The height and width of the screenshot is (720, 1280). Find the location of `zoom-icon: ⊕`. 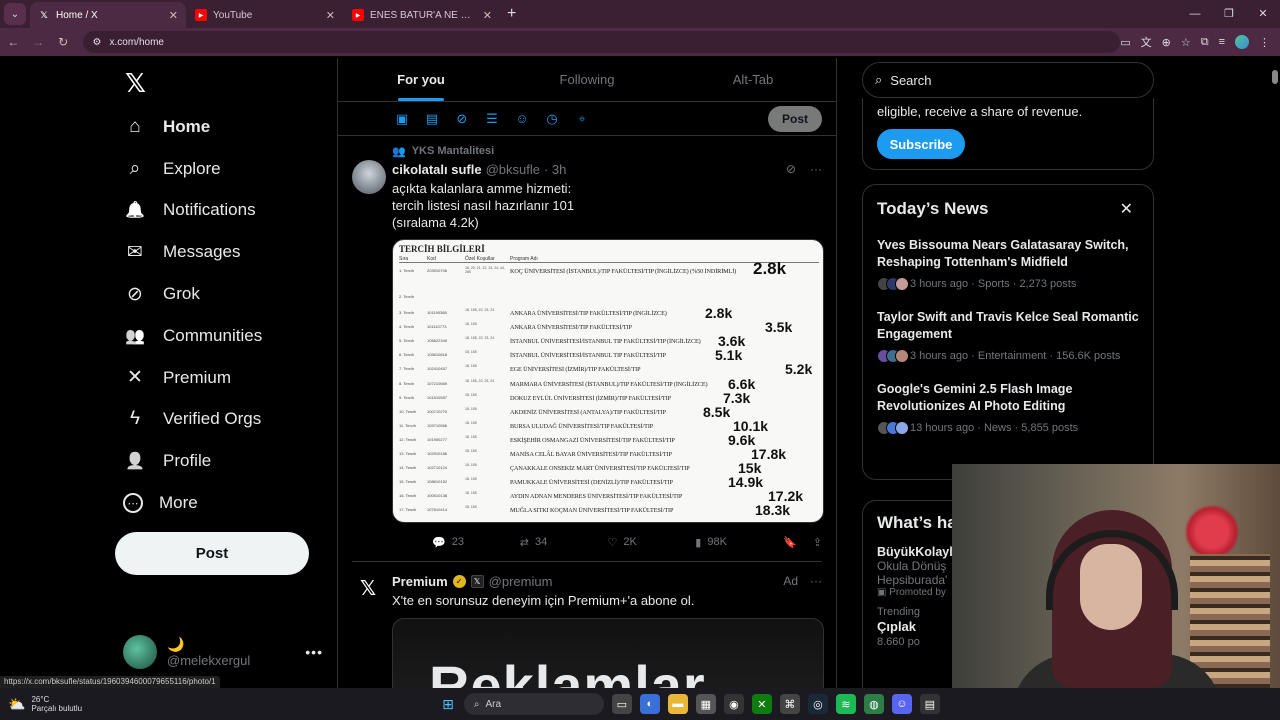

zoom-icon: ⊕ is located at coordinates (1166, 42).